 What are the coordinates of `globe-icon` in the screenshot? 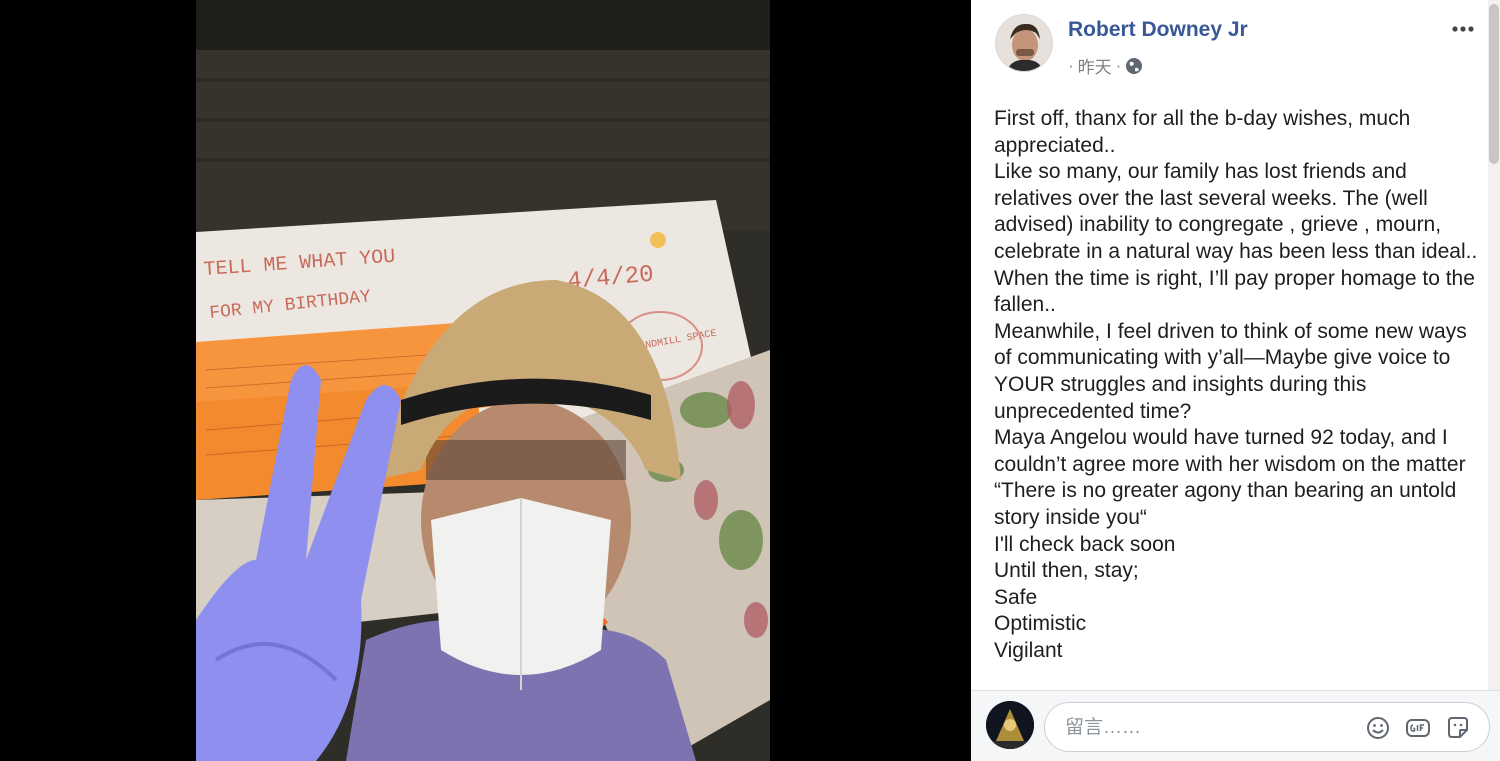 It's located at (1134, 66).